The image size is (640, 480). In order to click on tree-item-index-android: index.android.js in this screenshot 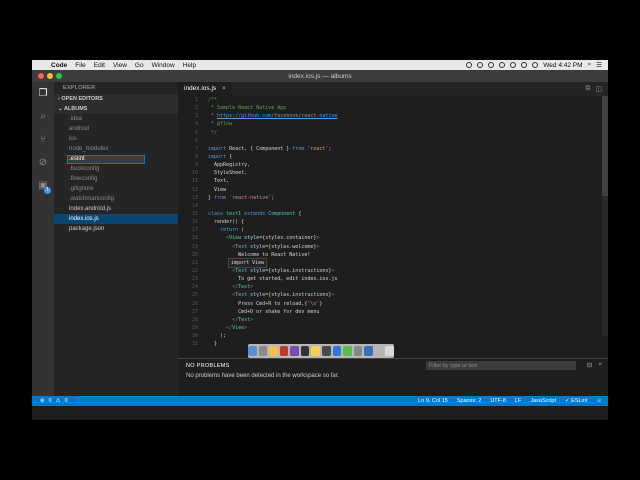, I will do `click(116, 209)`.